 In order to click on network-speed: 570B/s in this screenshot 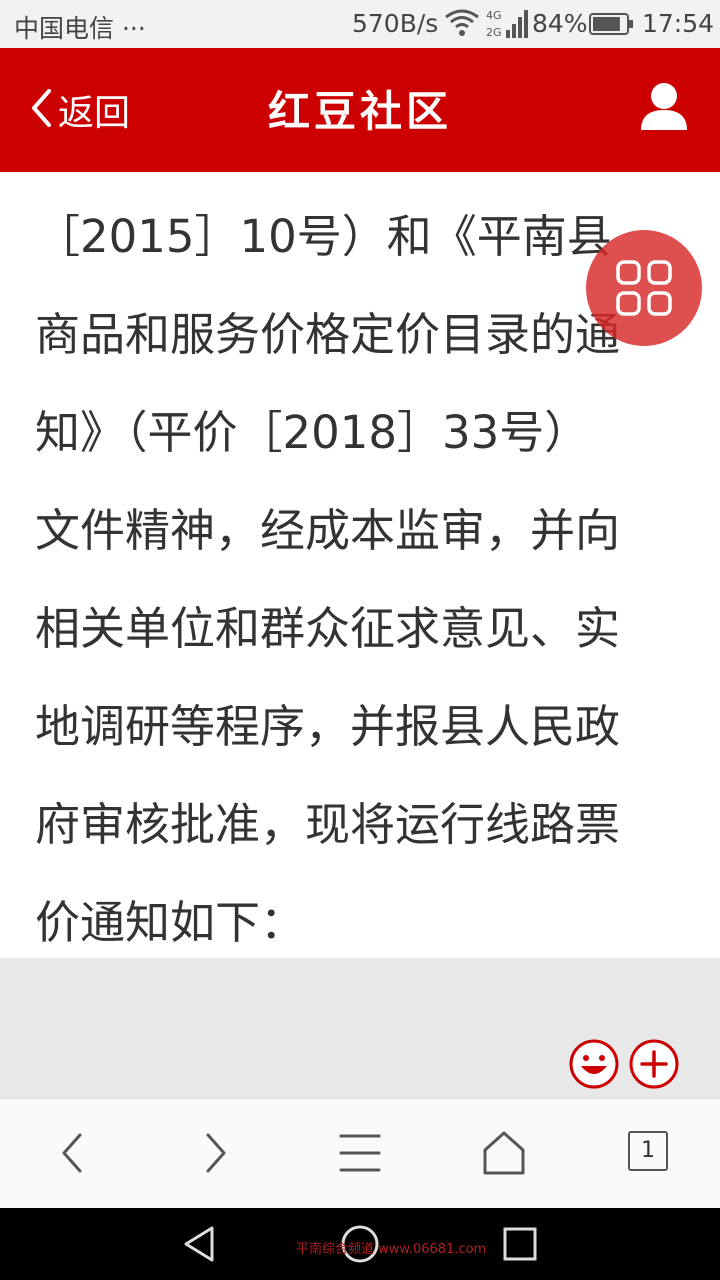, I will do `click(395, 23)`.